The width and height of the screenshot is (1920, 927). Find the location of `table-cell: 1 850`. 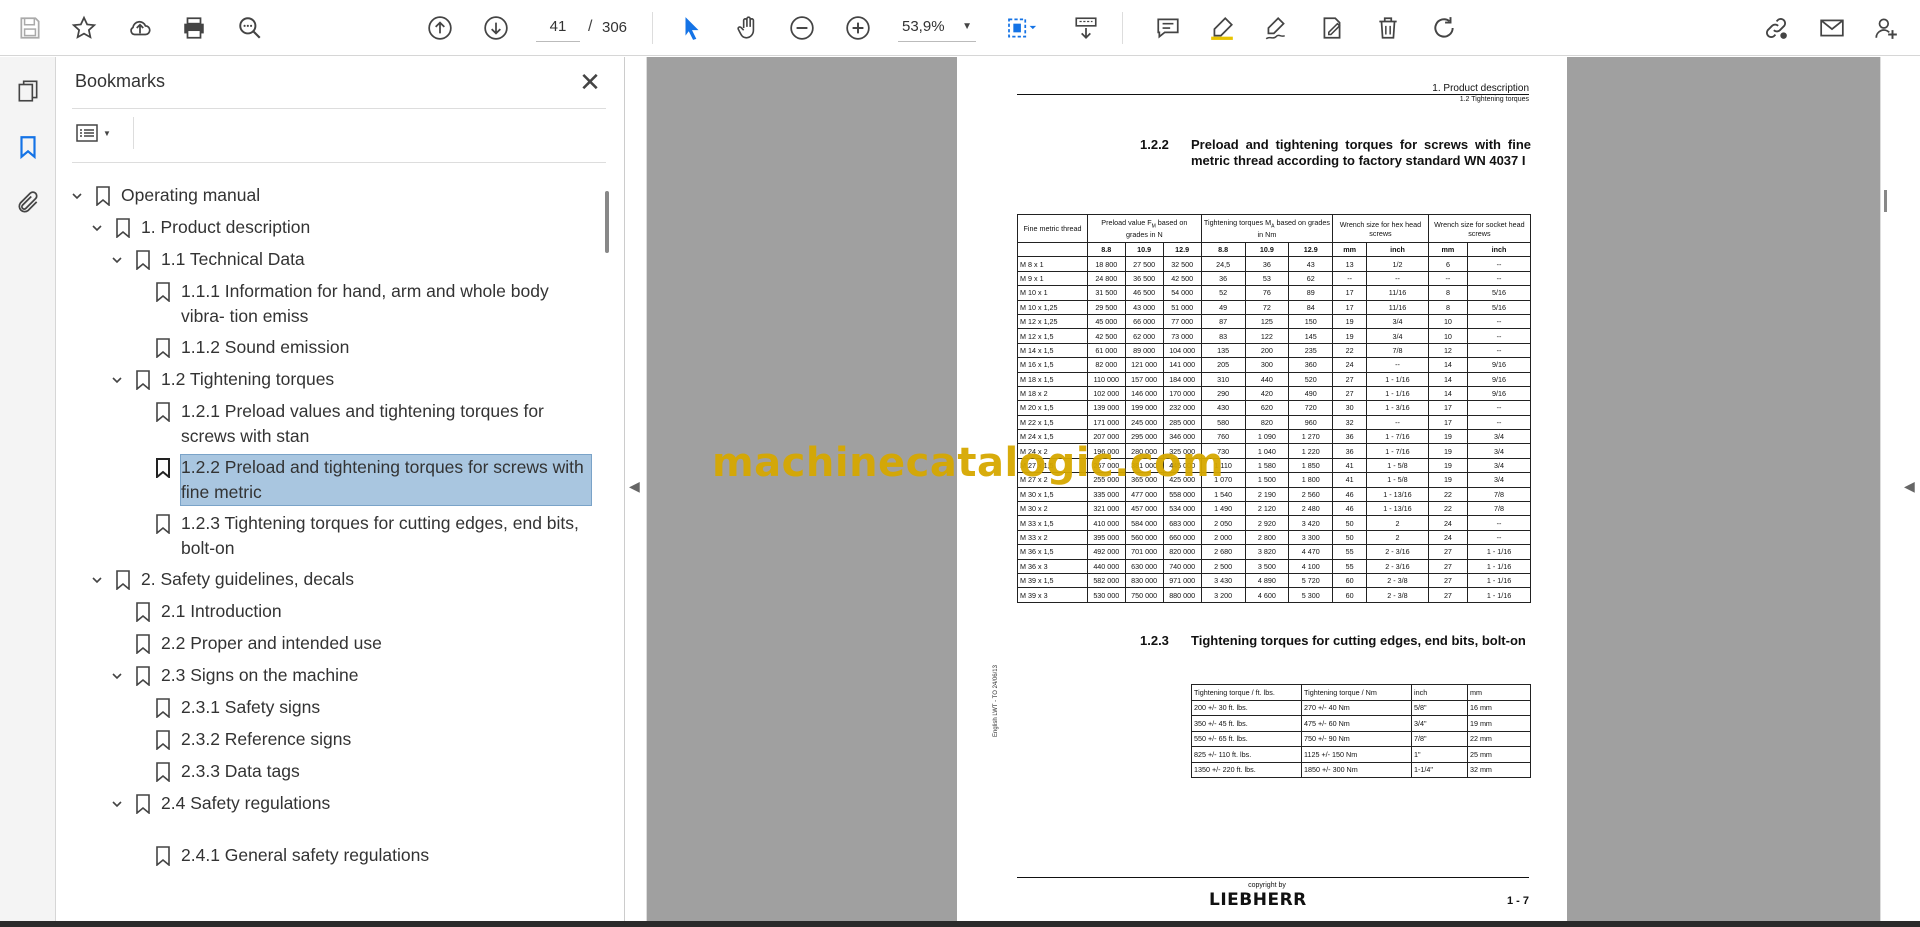

table-cell: 1 850 is located at coordinates (1311, 465).